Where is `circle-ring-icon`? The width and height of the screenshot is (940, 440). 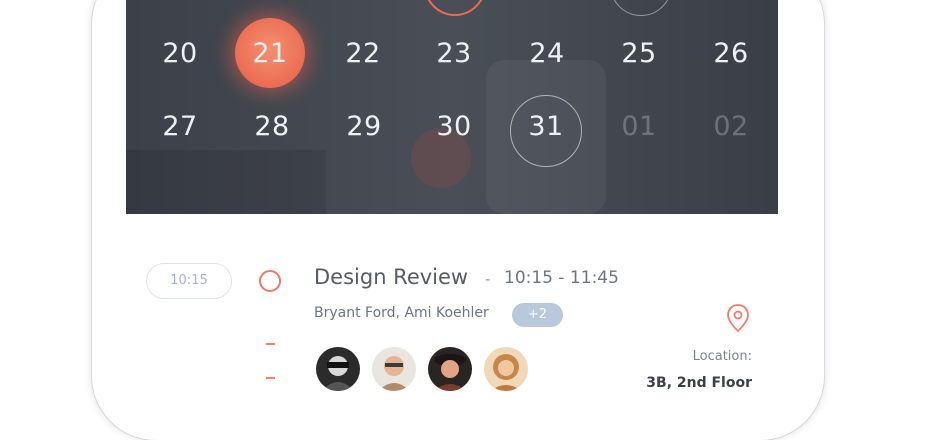
circle-ring-icon is located at coordinates (270, 281).